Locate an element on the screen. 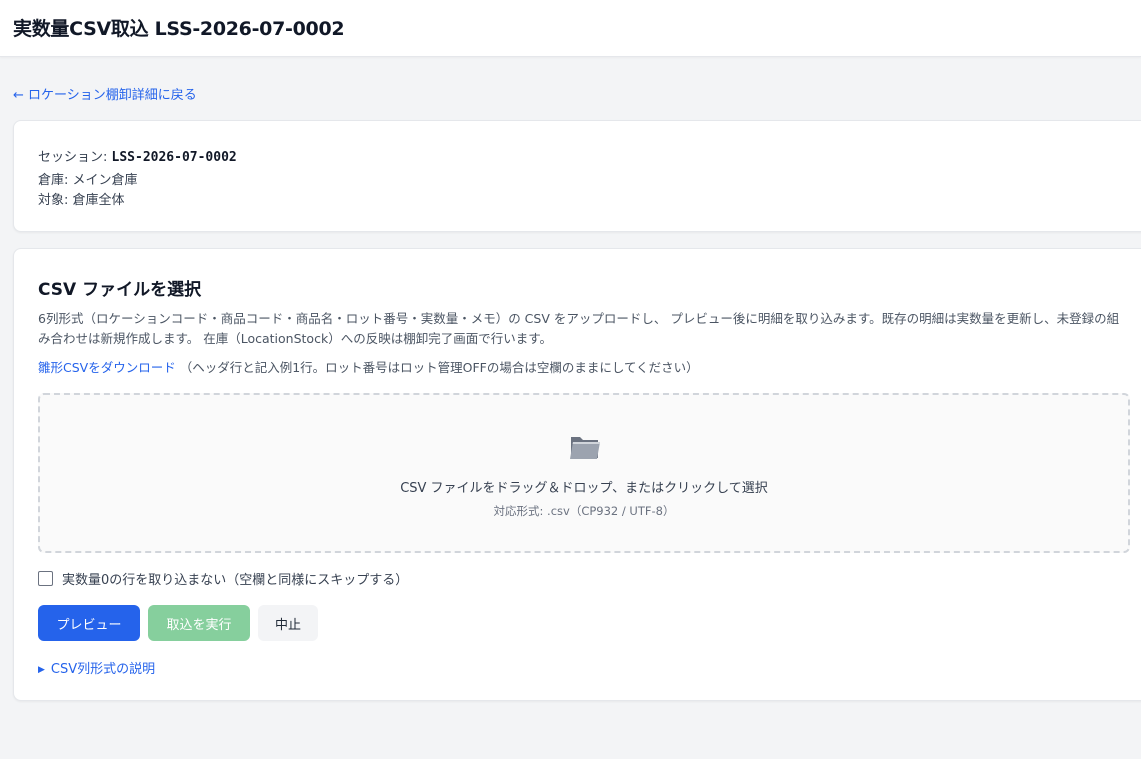 The height and width of the screenshot is (759, 1141). session-label: セッション: is located at coordinates (75, 157).